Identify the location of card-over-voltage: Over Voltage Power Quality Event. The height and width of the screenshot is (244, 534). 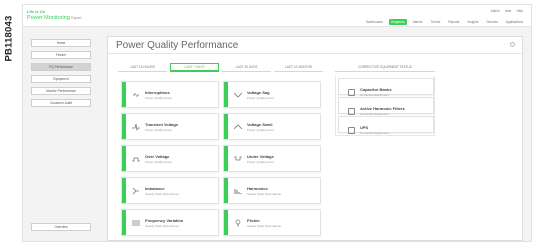
(170, 158).